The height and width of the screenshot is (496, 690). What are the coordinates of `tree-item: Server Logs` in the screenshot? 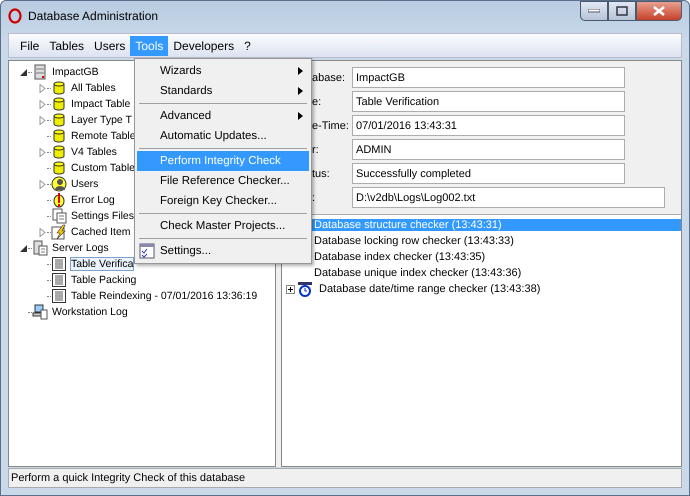 It's located at (80, 248).